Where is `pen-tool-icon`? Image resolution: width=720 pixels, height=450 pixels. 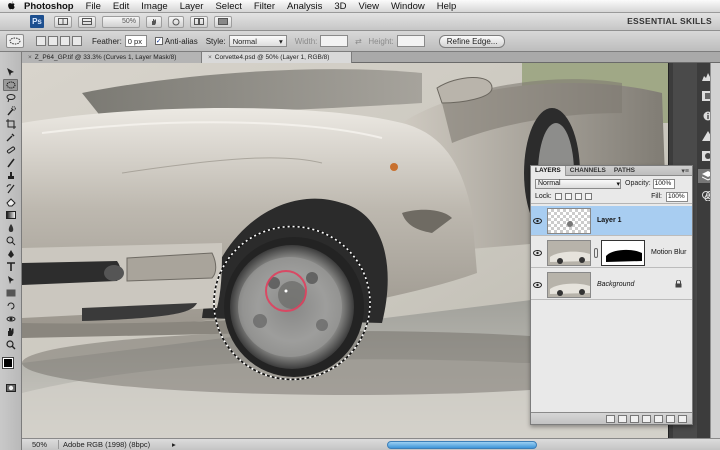
pen-tool-icon is located at coordinates (10, 254).